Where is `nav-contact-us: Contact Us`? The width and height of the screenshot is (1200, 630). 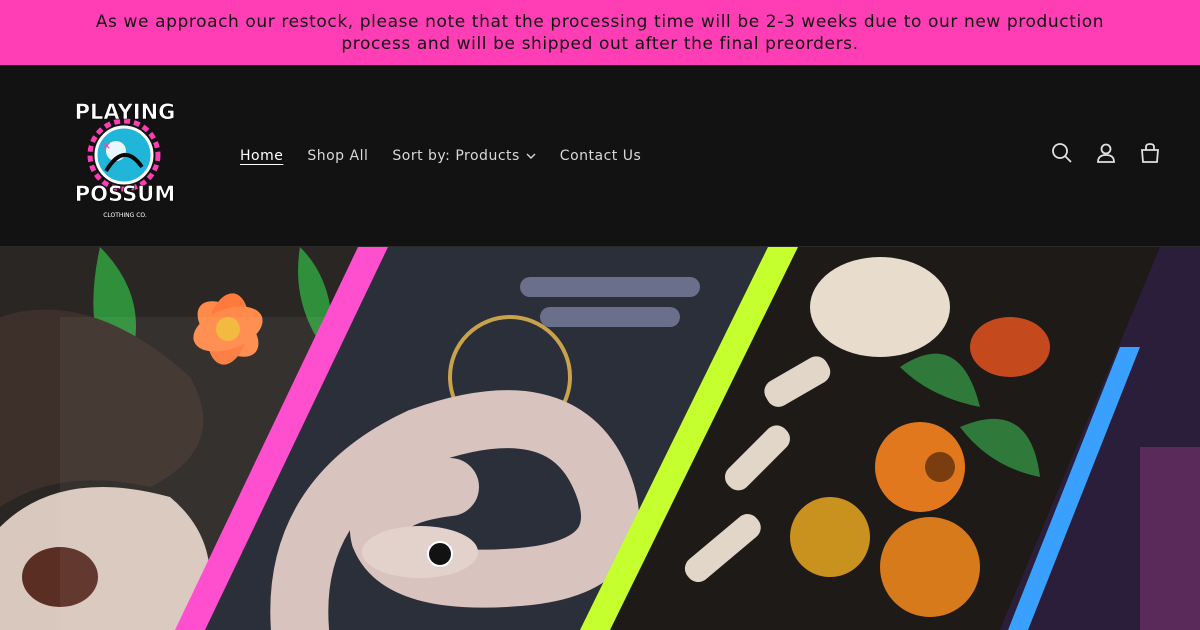
nav-contact-us: Contact Us is located at coordinates (600, 156).